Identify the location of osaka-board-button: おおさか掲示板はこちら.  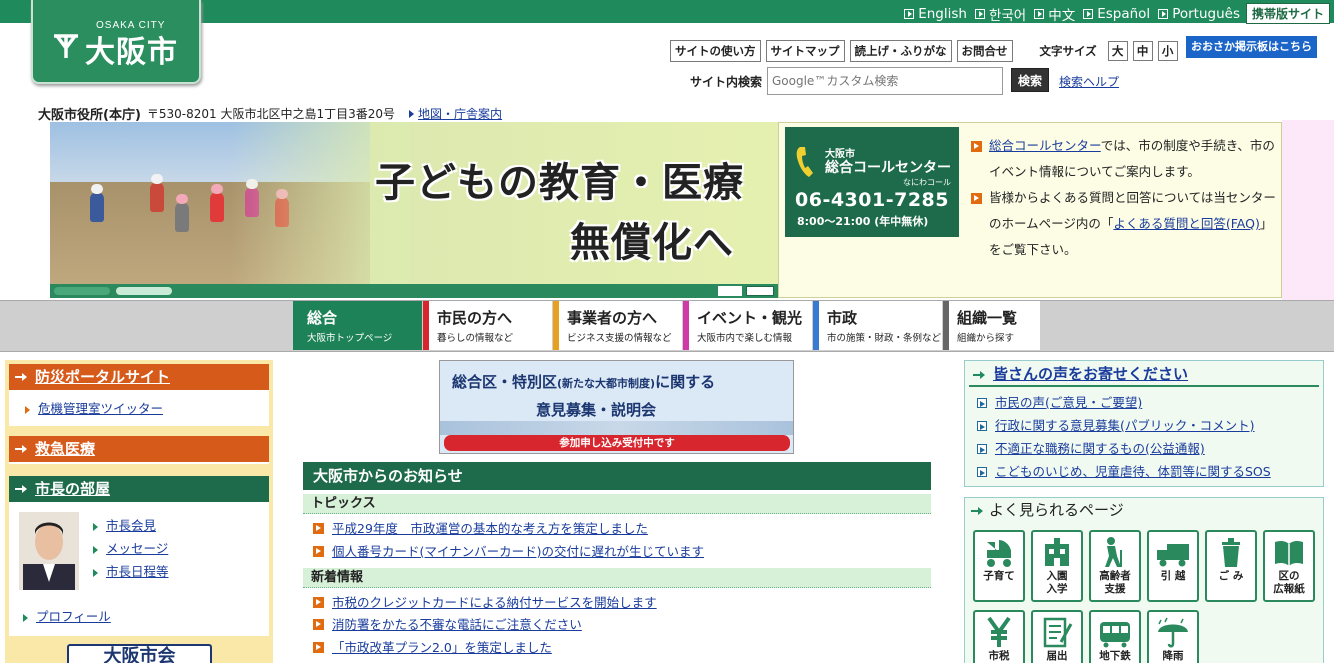
(1251, 47).